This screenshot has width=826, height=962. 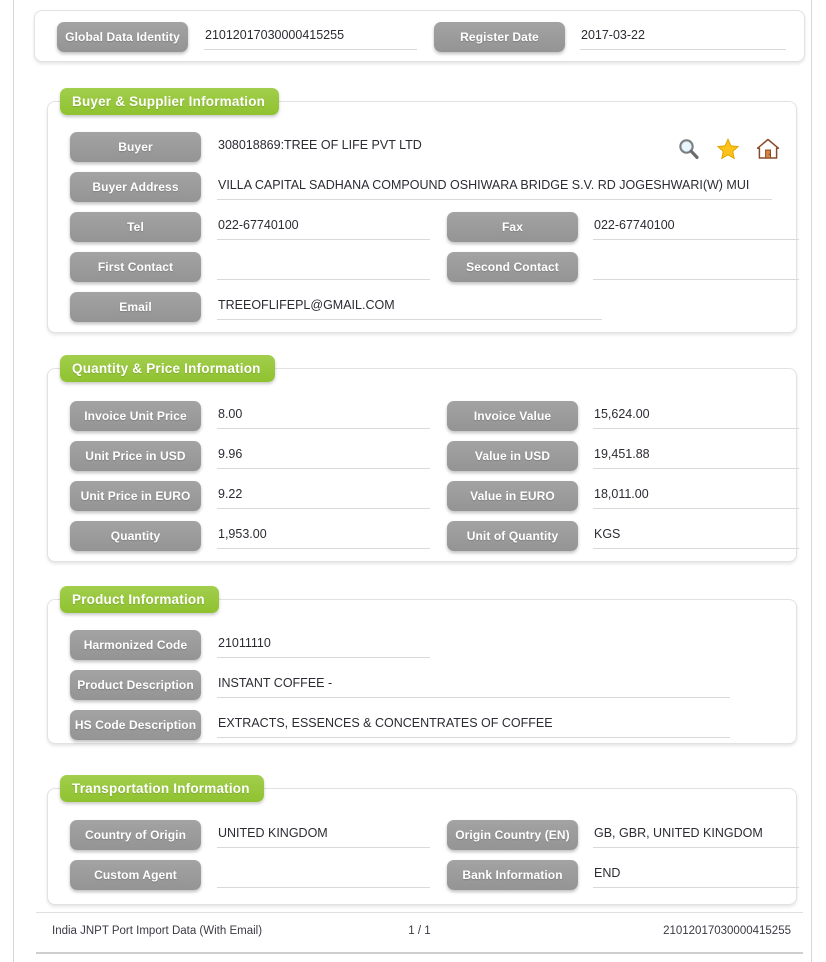 I want to click on field-label: Product Description, so click(x=135, y=685).